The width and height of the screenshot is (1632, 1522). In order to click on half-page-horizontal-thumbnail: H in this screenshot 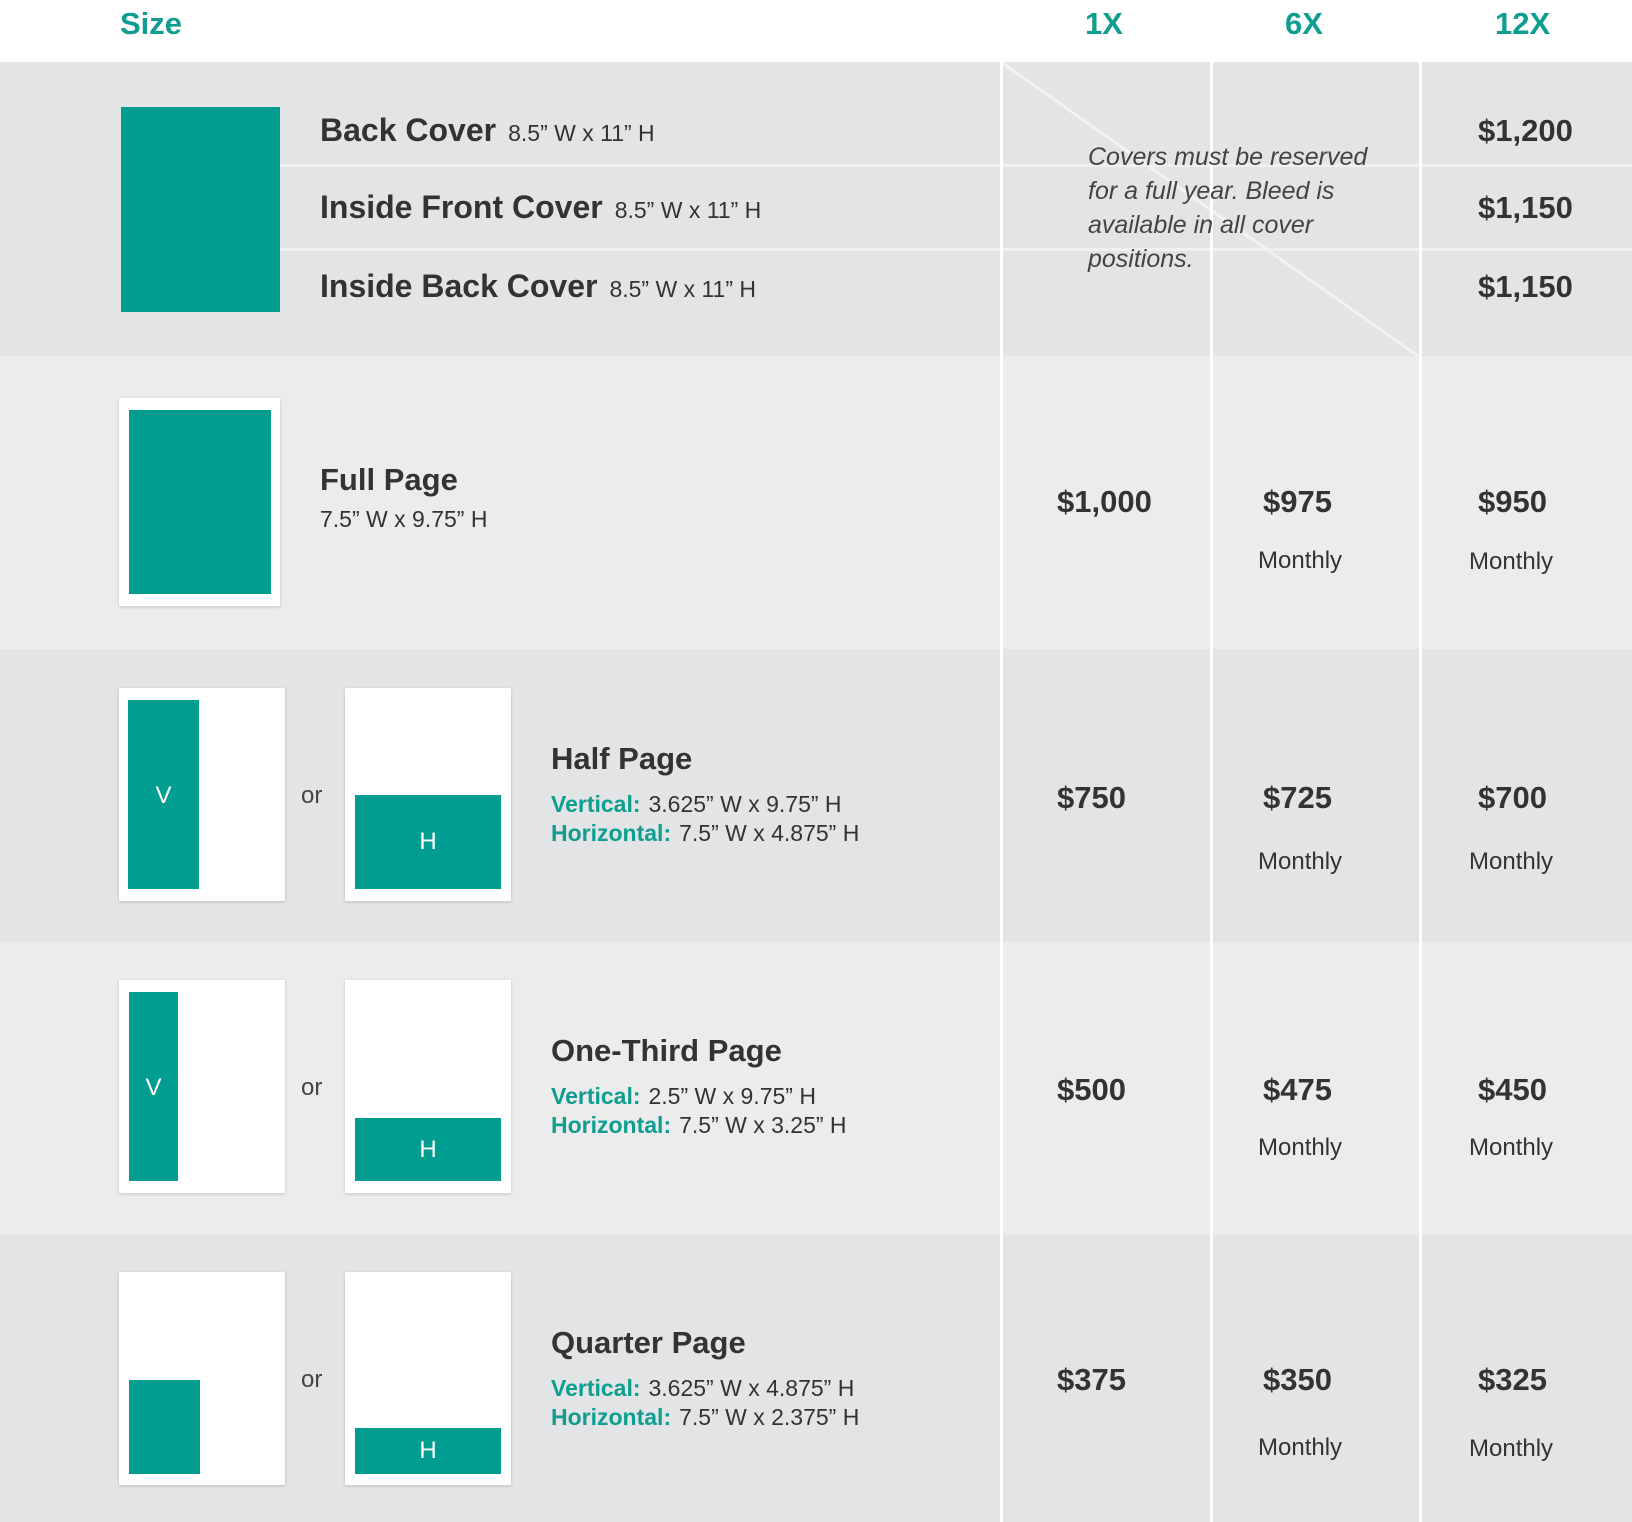, I will do `click(428, 794)`.